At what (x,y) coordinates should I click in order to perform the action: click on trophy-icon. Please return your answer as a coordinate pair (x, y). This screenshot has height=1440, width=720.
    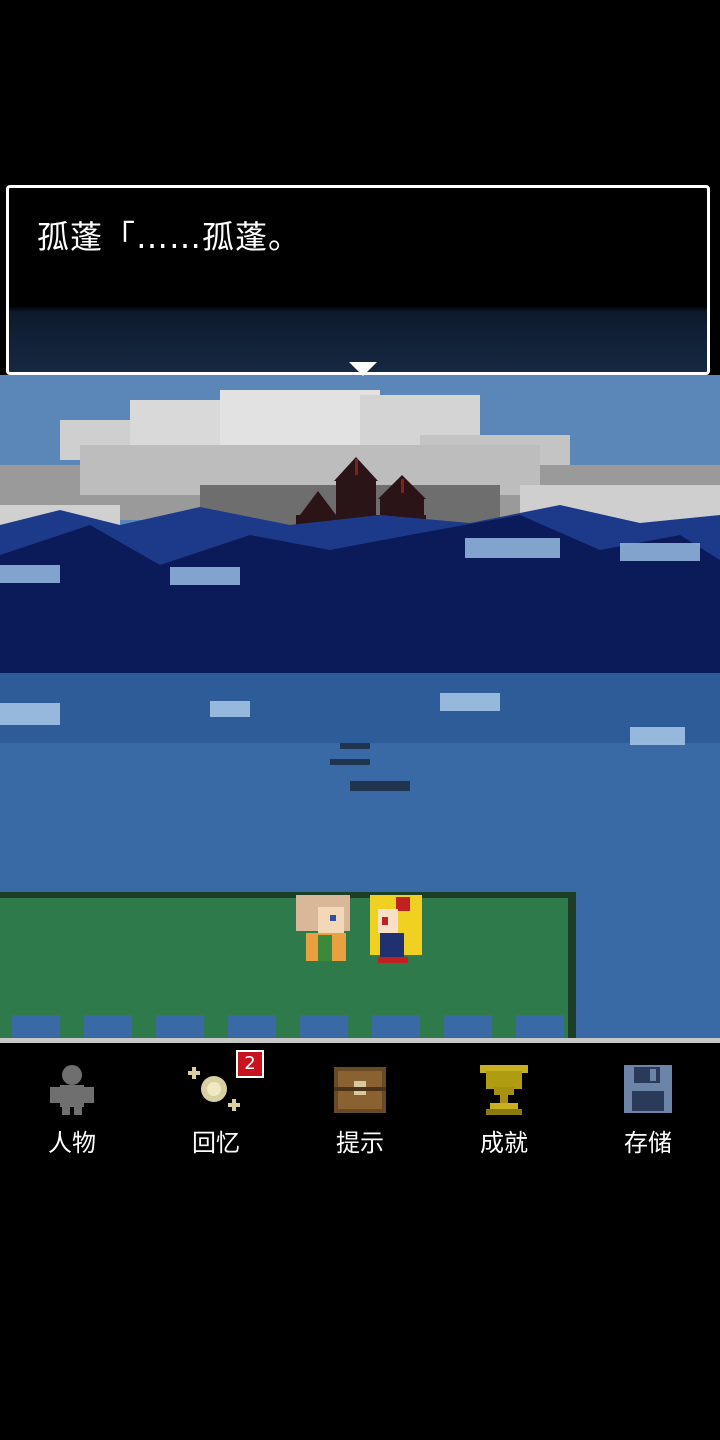
    Looking at the image, I should click on (504, 1090).